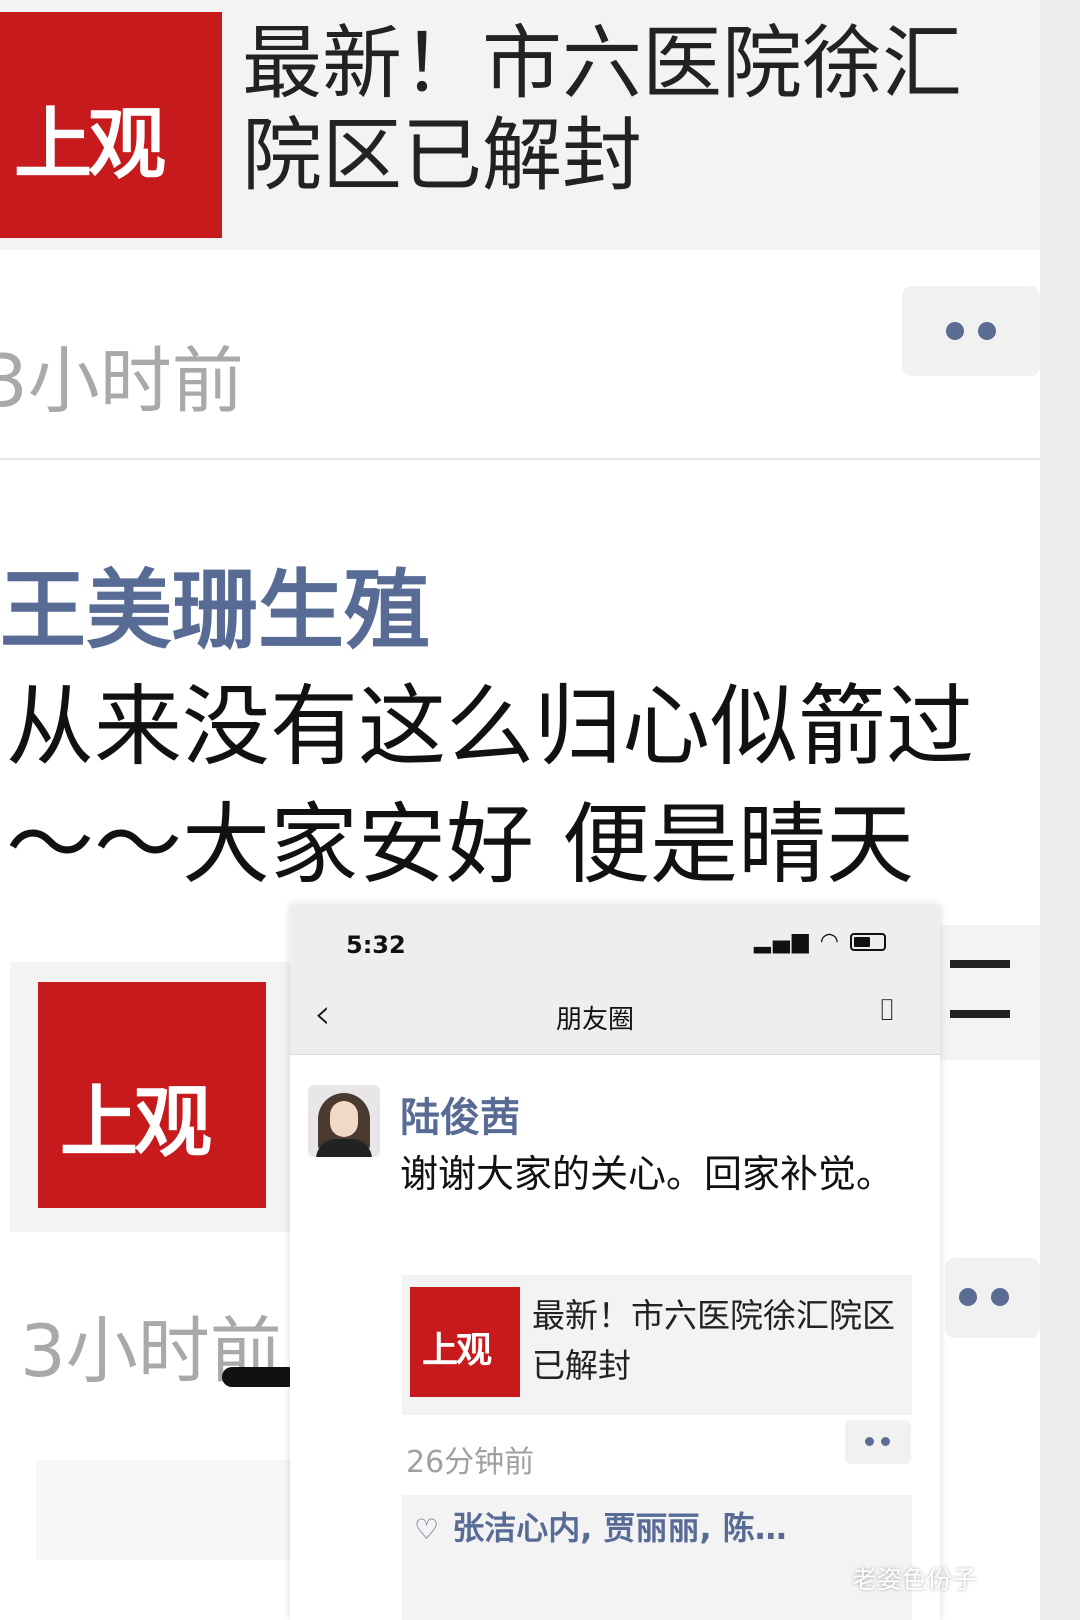 The height and width of the screenshot is (1620, 1080). Describe the element at coordinates (376, 945) in the screenshot. I see `status-time: 5:32` at that location.